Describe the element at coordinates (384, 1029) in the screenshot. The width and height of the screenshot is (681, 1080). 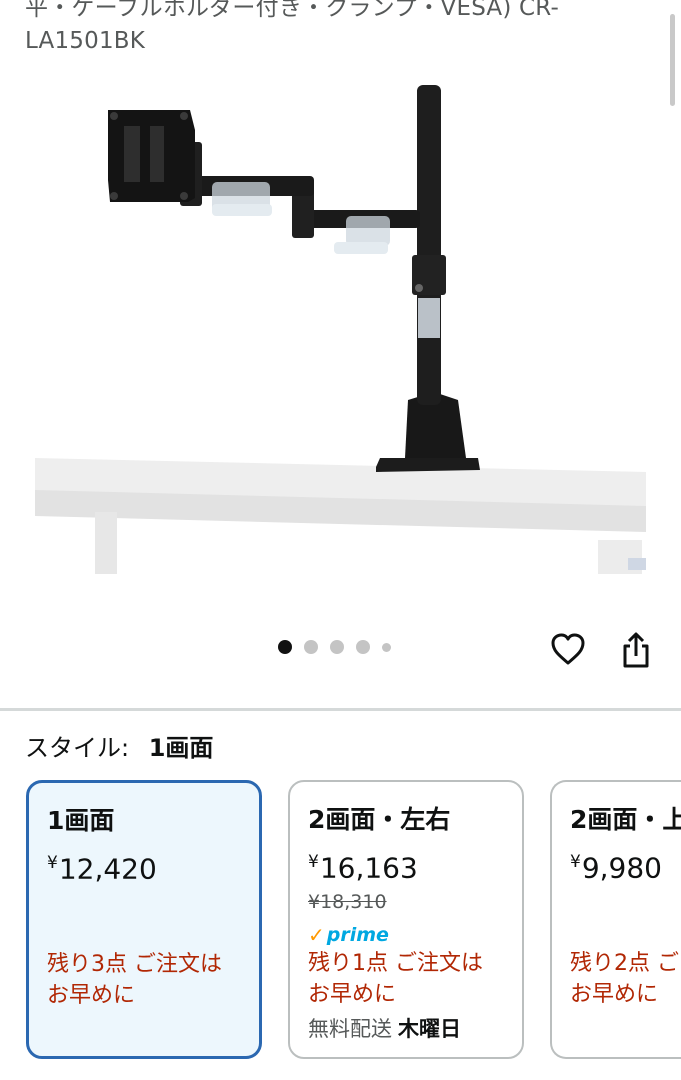
I see `delivery-info: 無料配送 木曜日` at that location.